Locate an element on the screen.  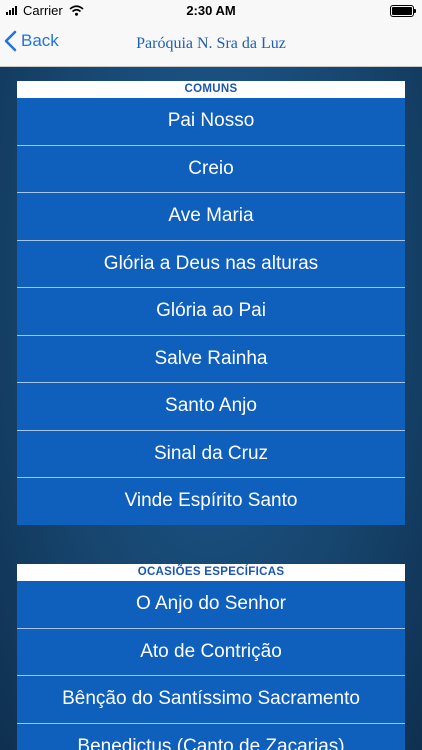
prayer-row-creio: Creio is located at coordinates (211, 169).